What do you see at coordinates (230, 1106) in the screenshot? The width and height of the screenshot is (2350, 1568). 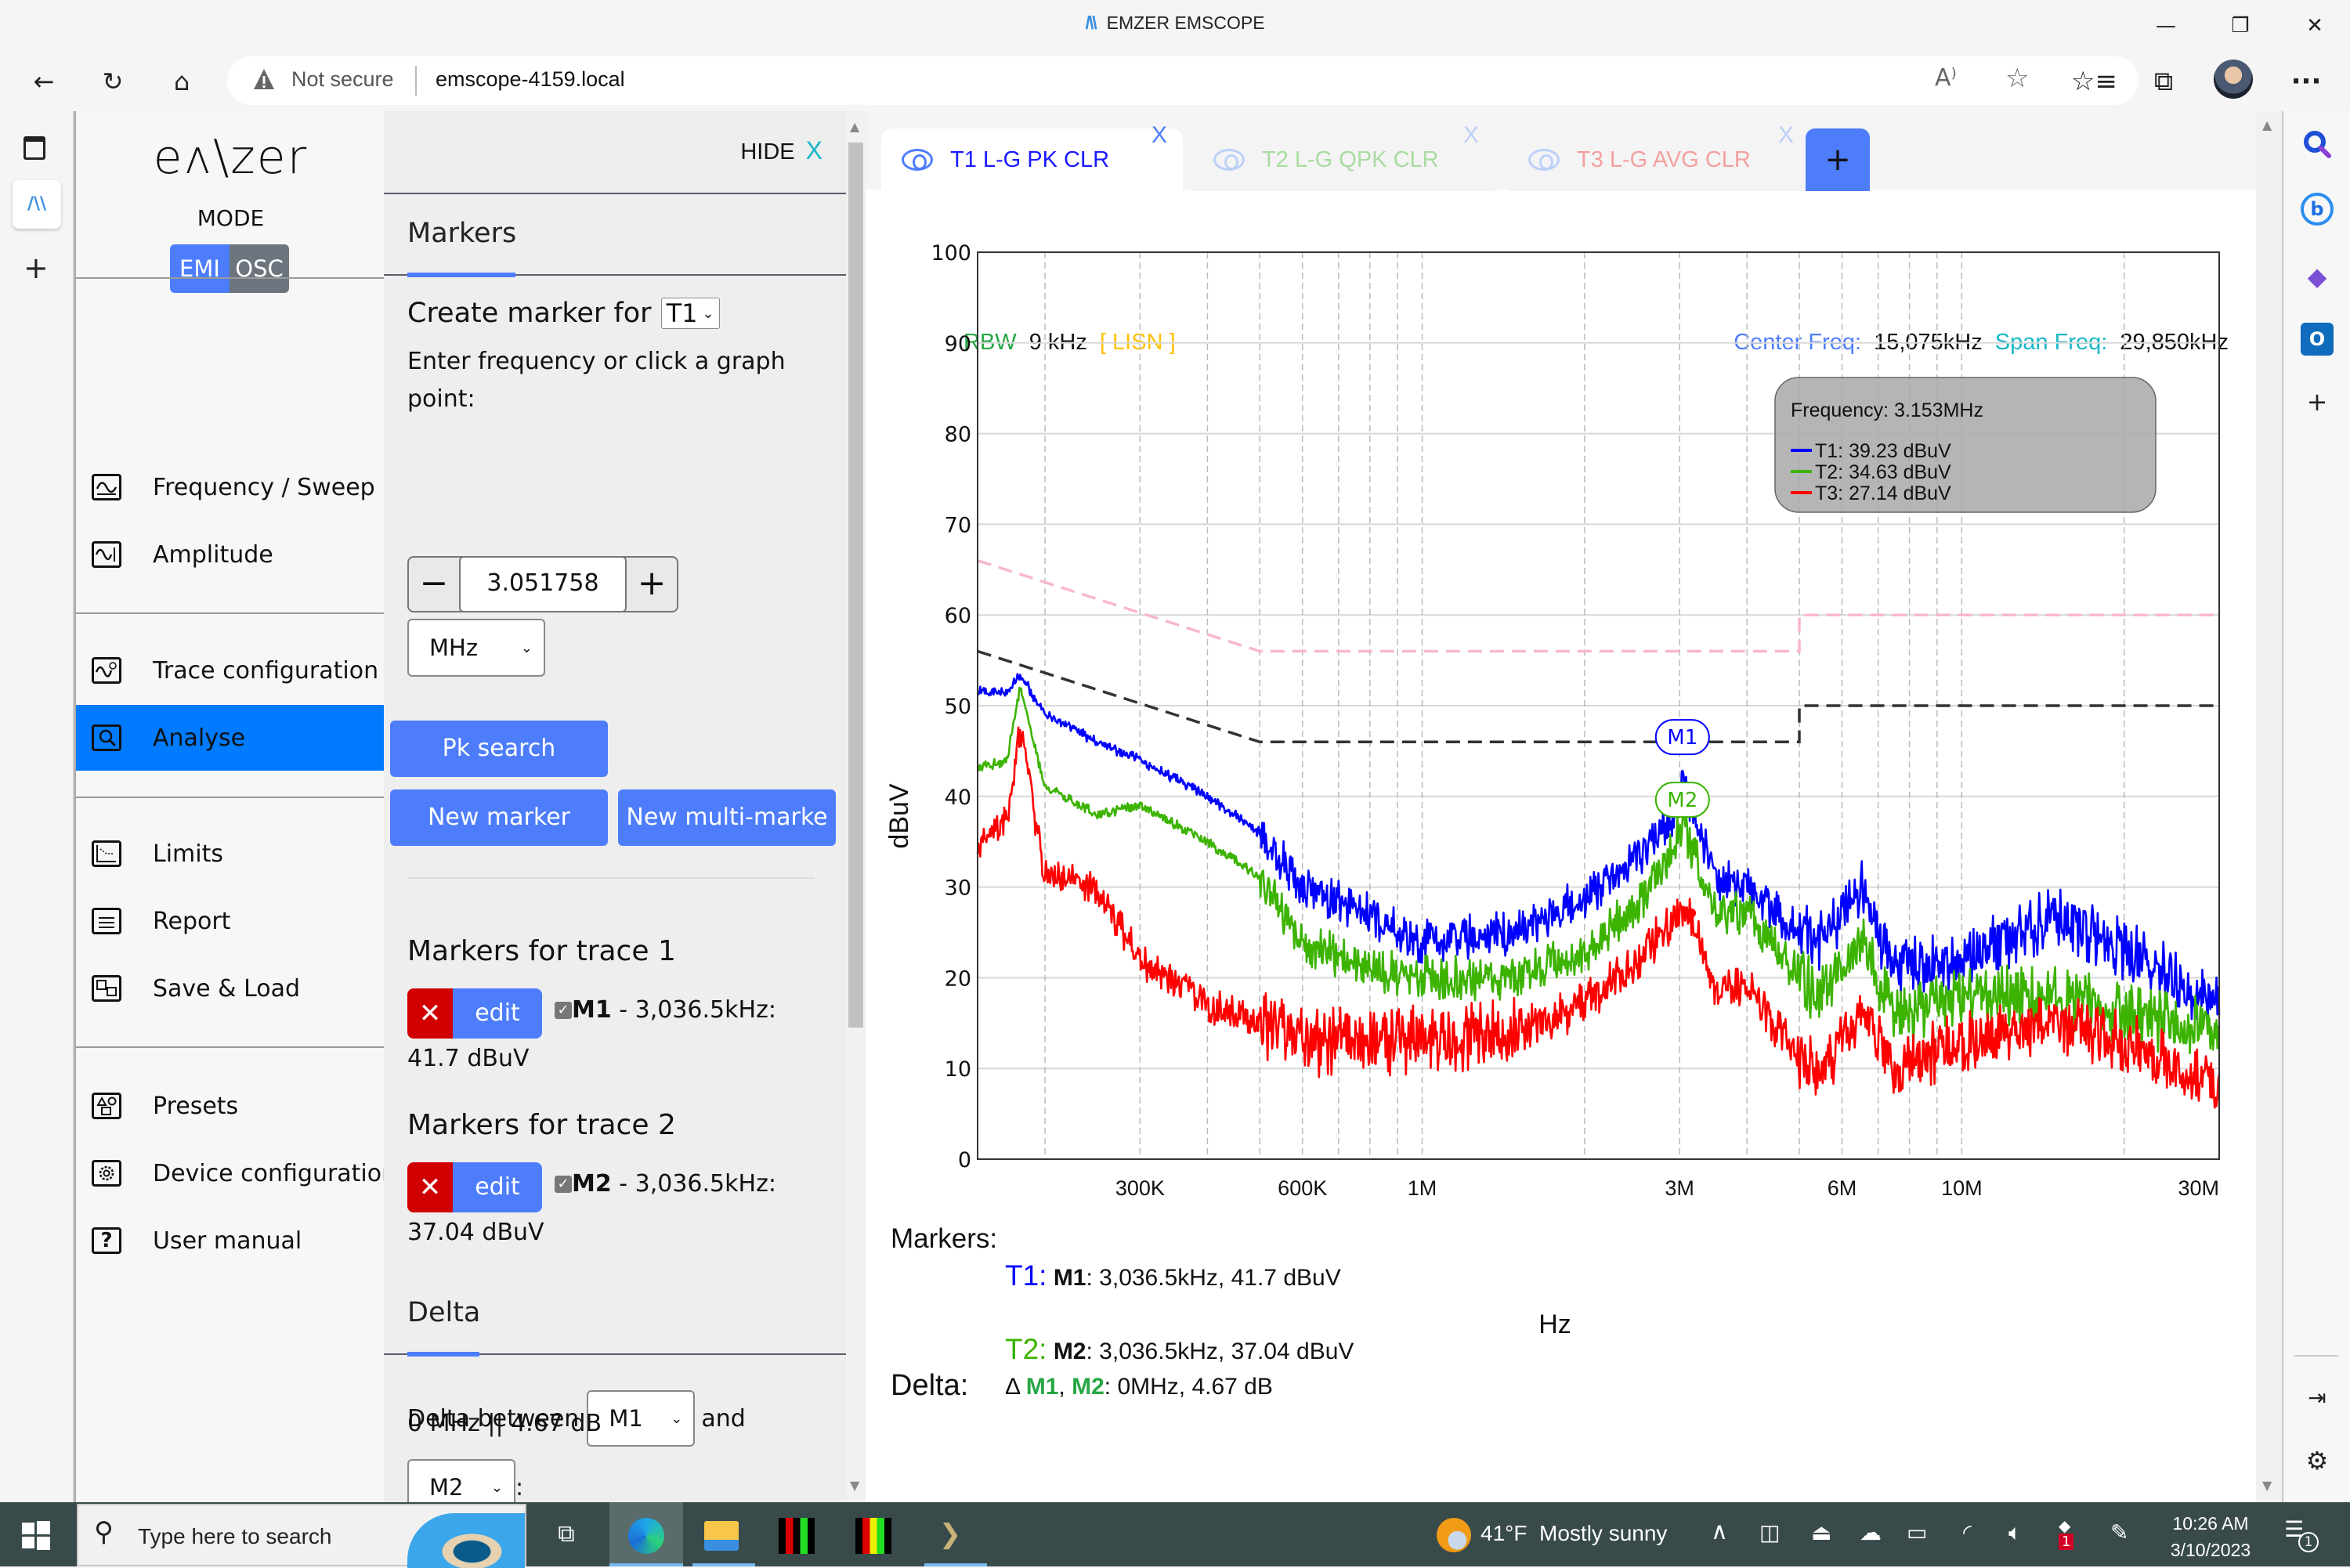 I see `nav-item-presets: Presets` at bounding box center [230, 1106].